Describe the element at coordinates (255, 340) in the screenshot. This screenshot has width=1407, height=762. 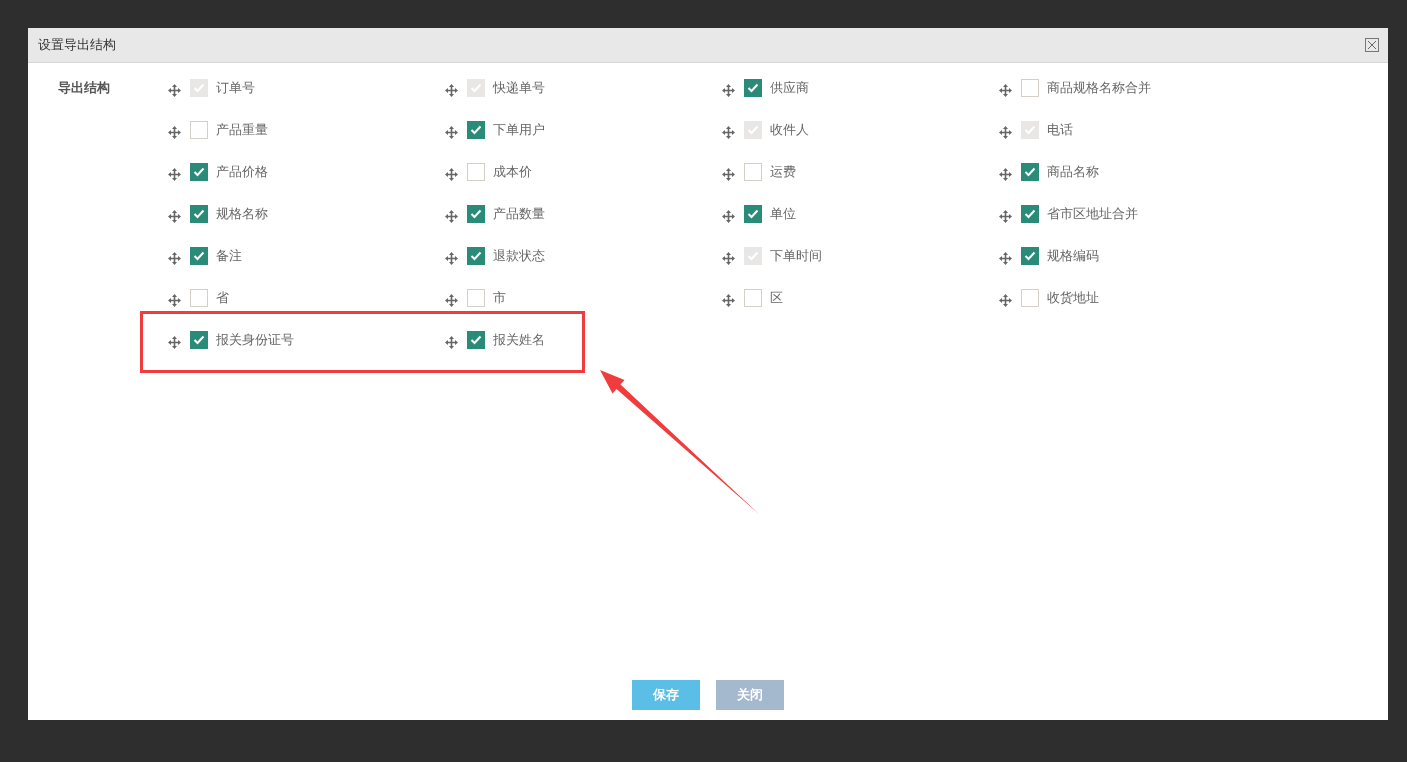
I see `option-label: 报关身份证号` at that location.